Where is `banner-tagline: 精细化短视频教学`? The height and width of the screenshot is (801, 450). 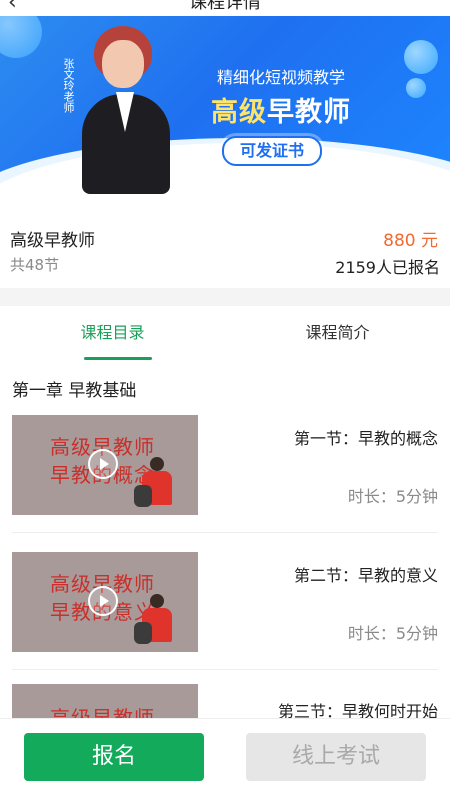 banner-tagline: 精细化短视频教学 is located at coordinates (280, 77).